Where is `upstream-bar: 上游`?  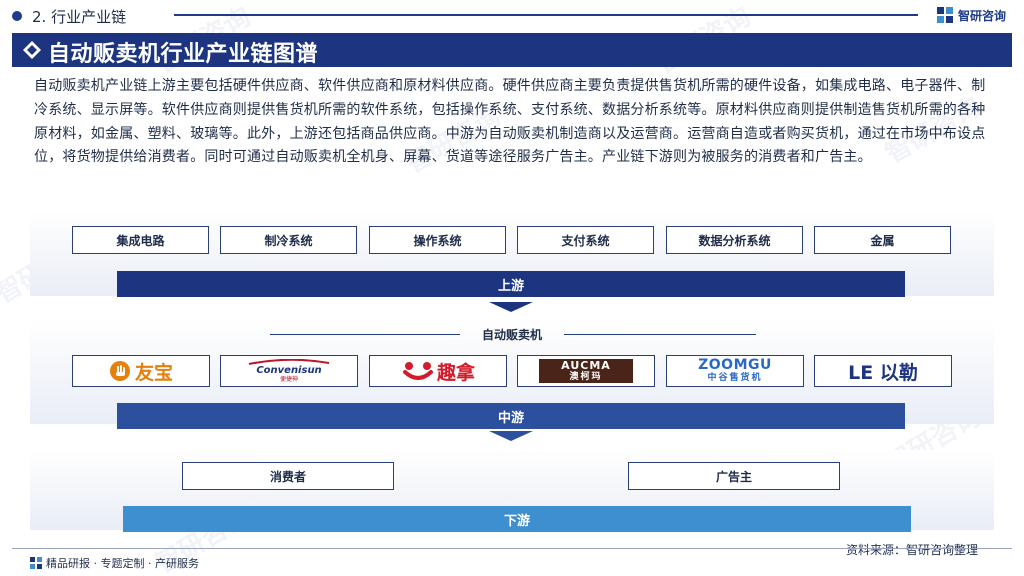 upstream-bar: 上游 is located at coordinates (511, 284).